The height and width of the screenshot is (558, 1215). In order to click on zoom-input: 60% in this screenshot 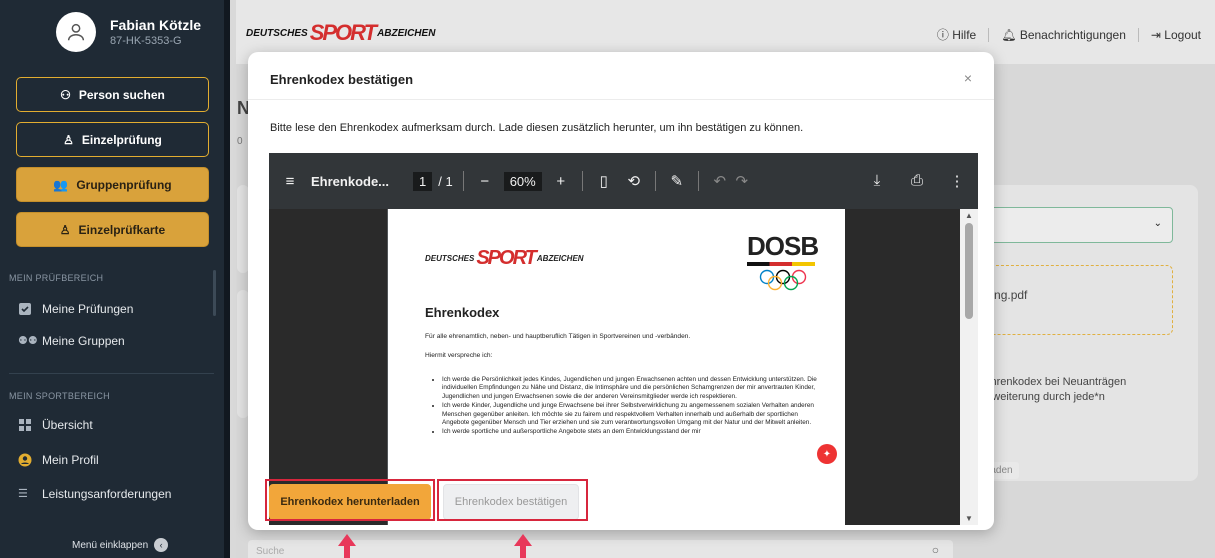, I will do `click(522, 181)`.